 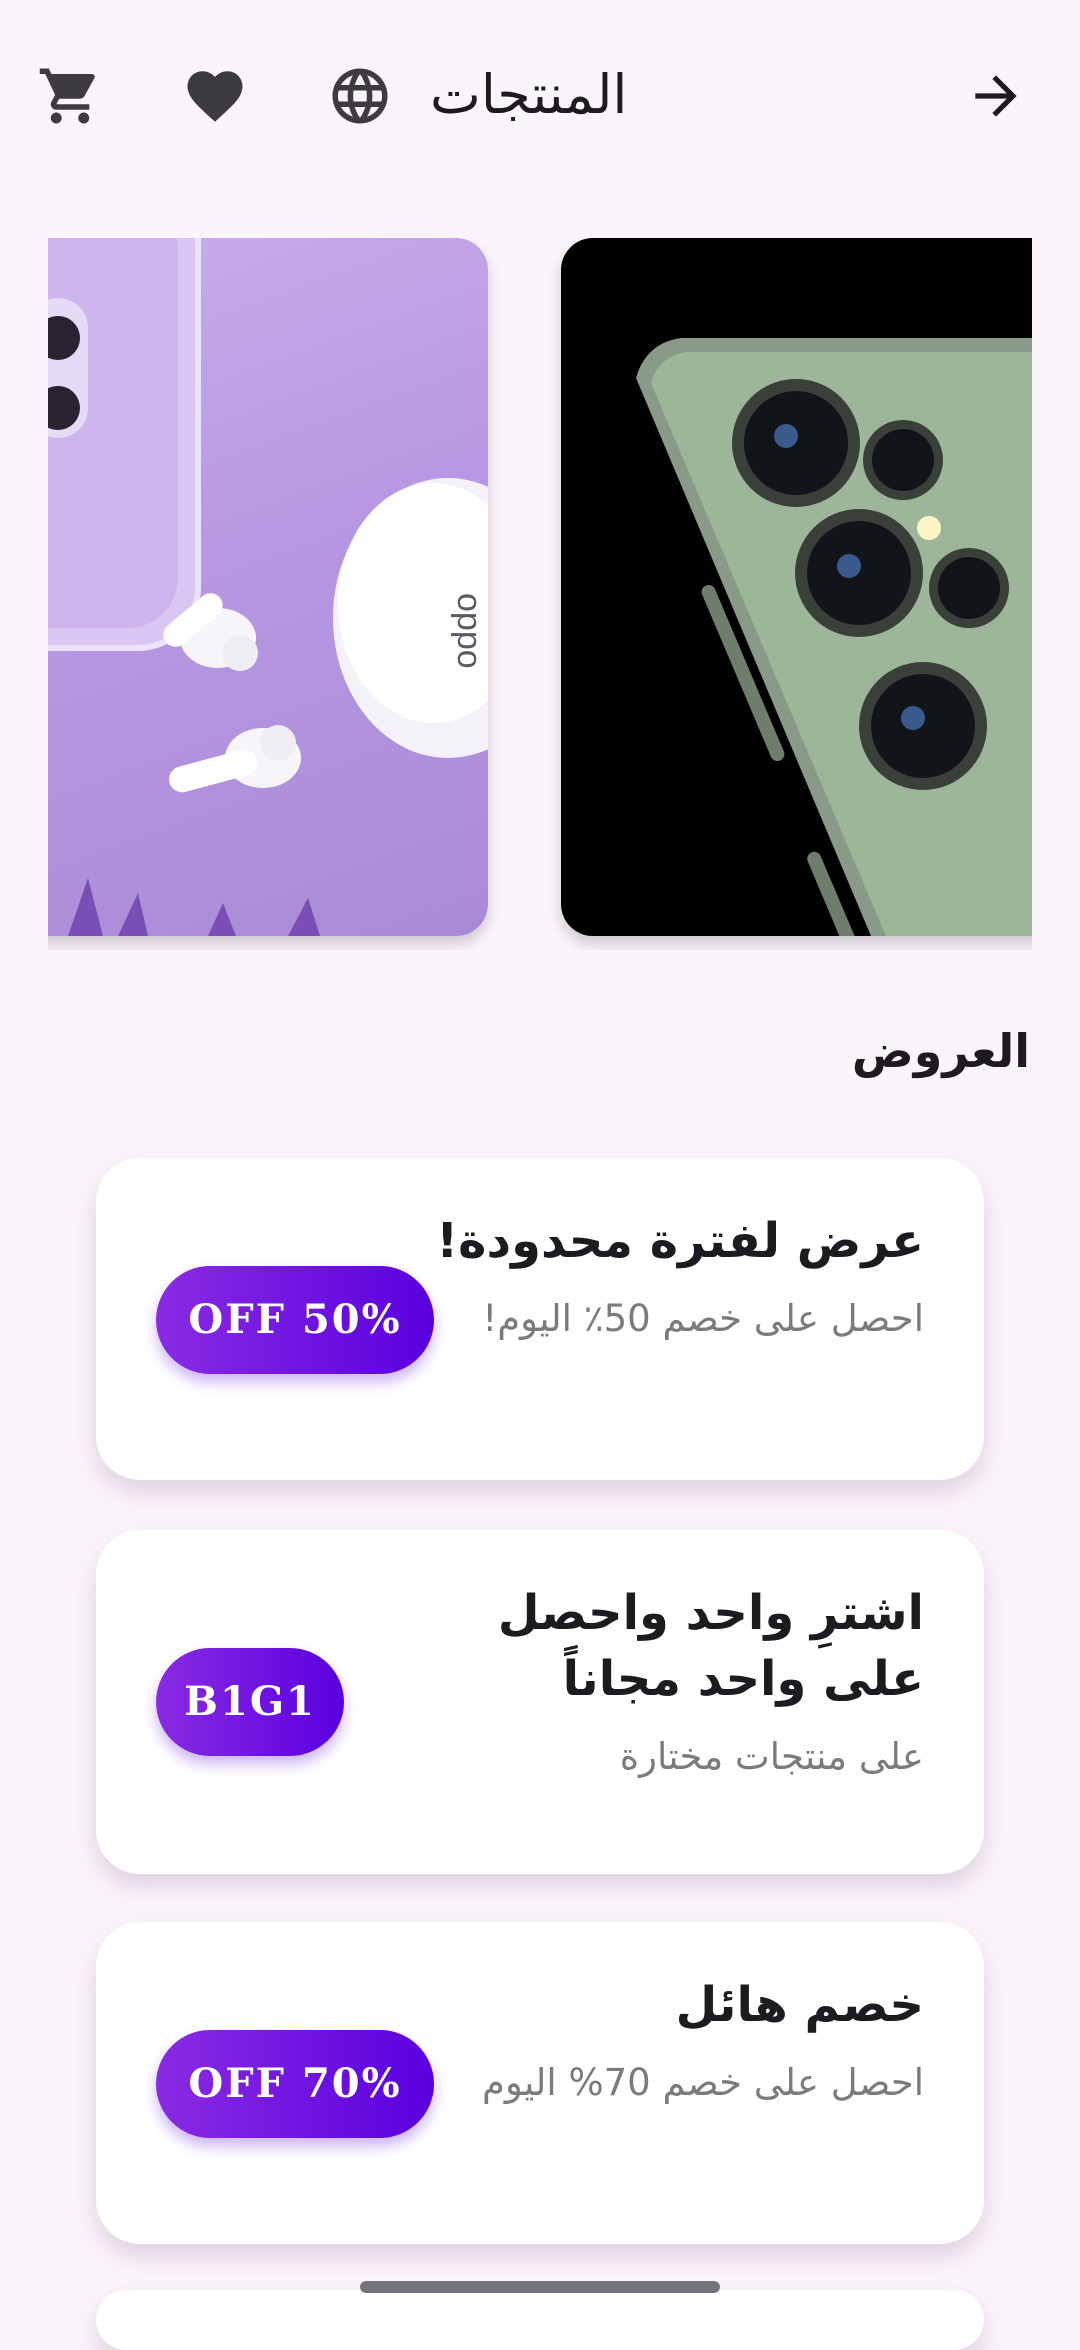 What do you see at coordinates (710, 1646) in the screenshot?
I see `offer-title: اشترِ واحد واحصل على واحد مجاناً` at bounding box center [710, 1646].